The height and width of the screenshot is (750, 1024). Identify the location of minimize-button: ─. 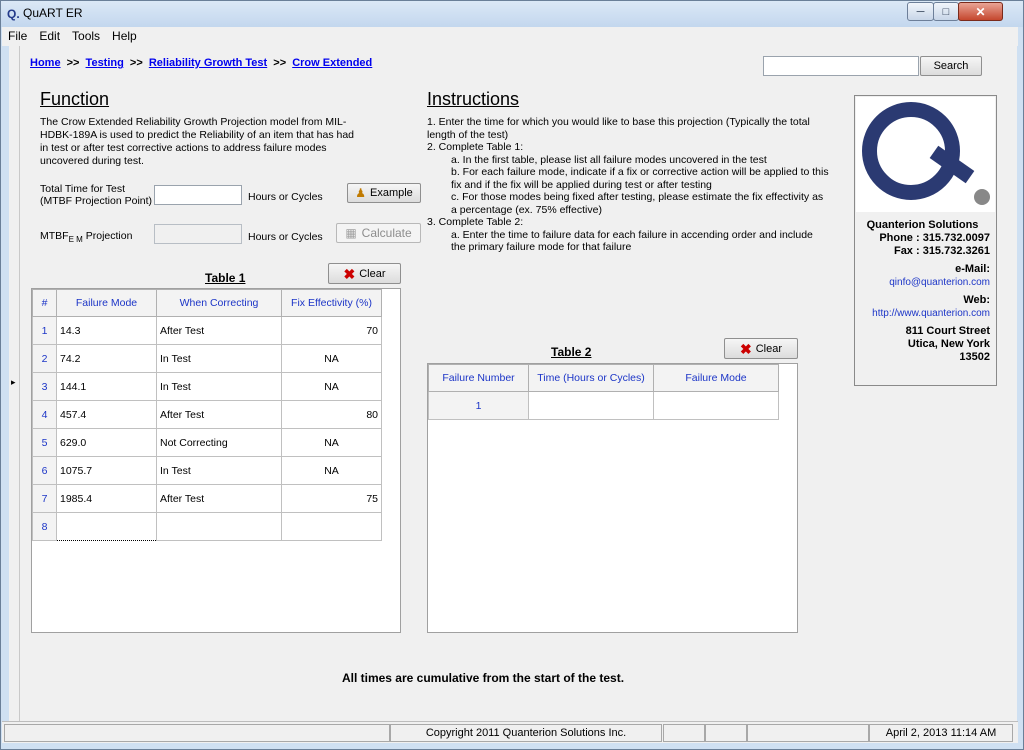
(920, 11).